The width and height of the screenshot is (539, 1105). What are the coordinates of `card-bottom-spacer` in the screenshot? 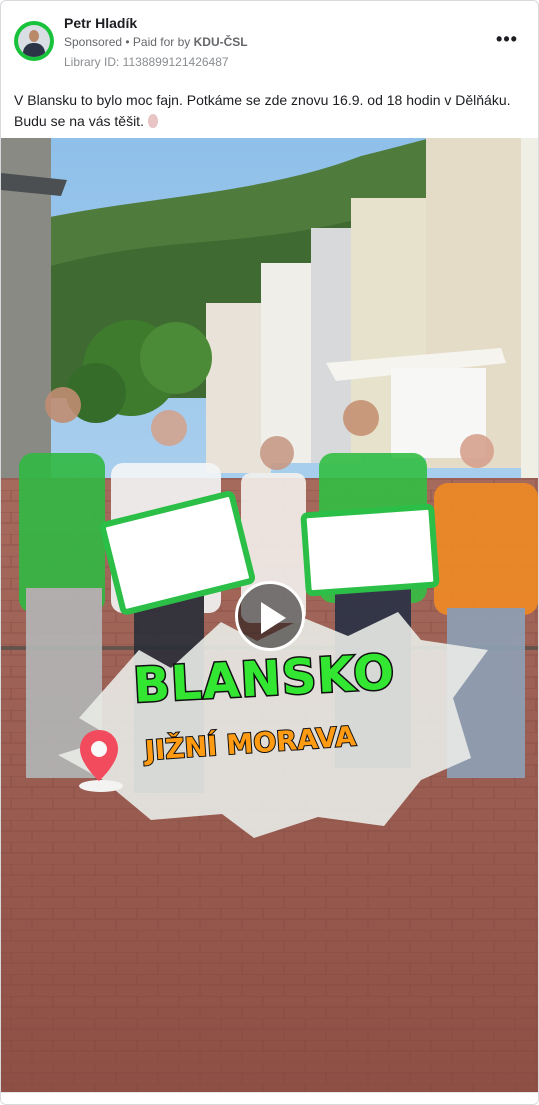 It's located at (269, 1098).